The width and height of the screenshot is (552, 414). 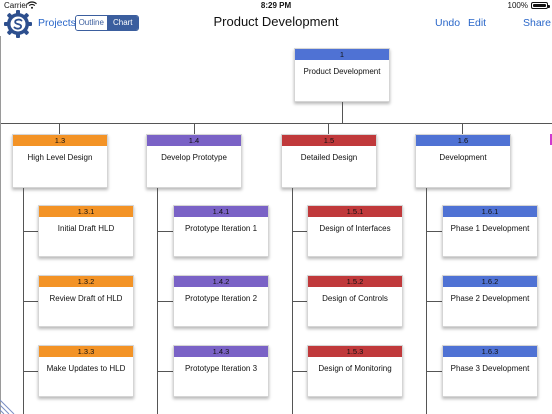 What do you see at coordinates (329, 140) in the screenshot?
I see `node-id: 1.5` at bounding box center [329, 140].